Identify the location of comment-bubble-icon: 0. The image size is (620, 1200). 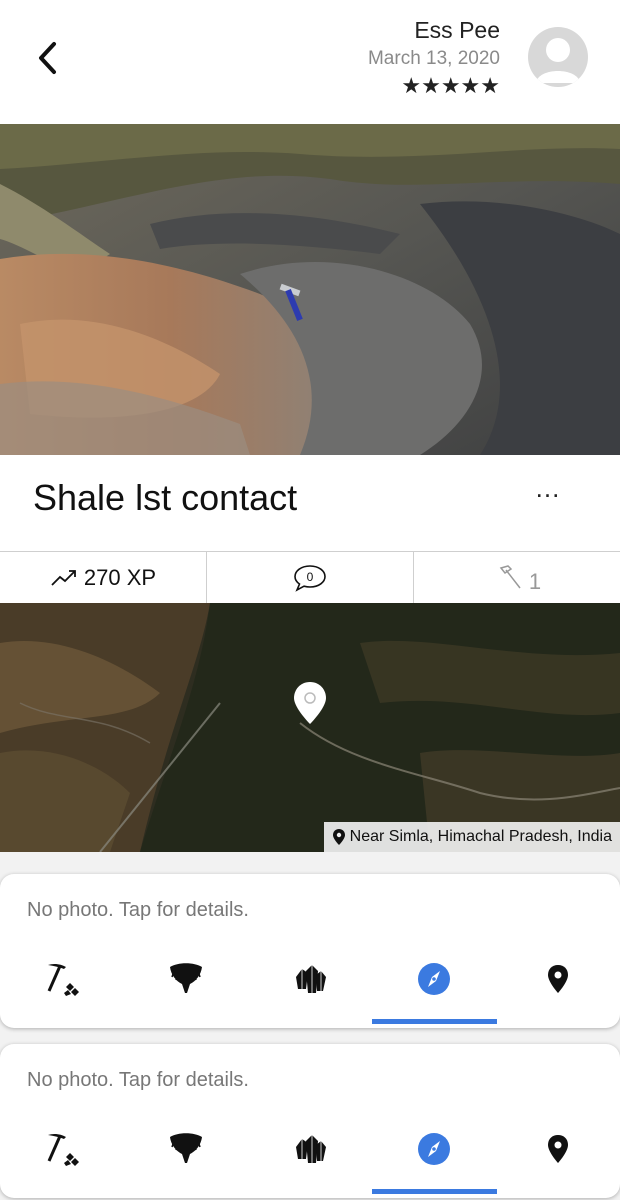
(310, 578).